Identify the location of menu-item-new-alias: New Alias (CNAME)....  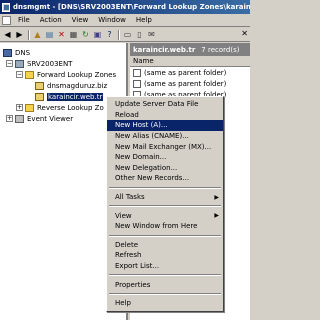
(165, 136).